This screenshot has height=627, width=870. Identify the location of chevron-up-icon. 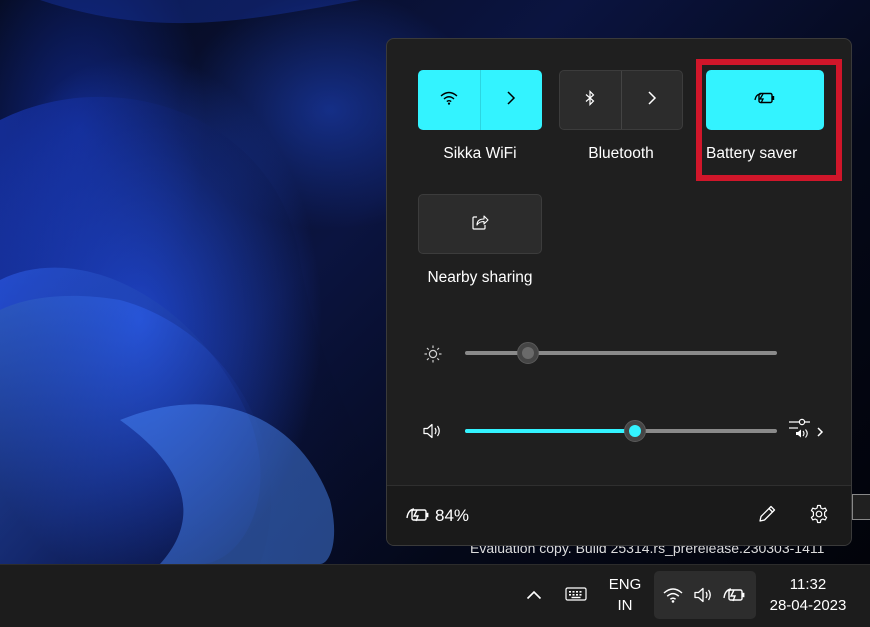
(534, 596).